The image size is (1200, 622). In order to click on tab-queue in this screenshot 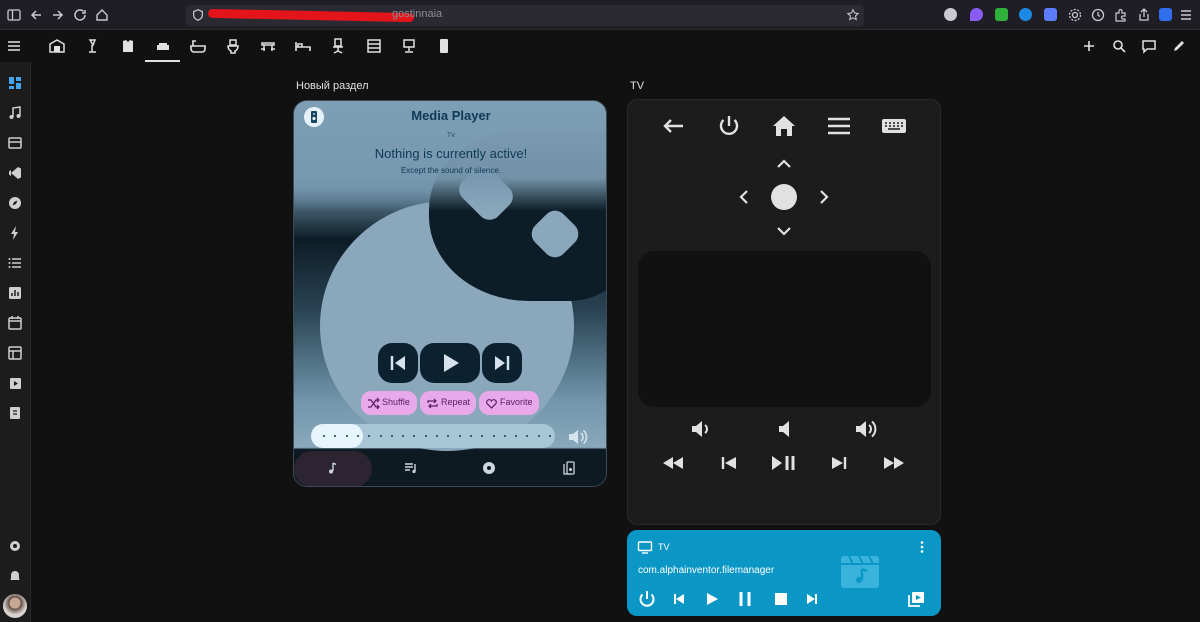, I will do `click(411, 468)`.